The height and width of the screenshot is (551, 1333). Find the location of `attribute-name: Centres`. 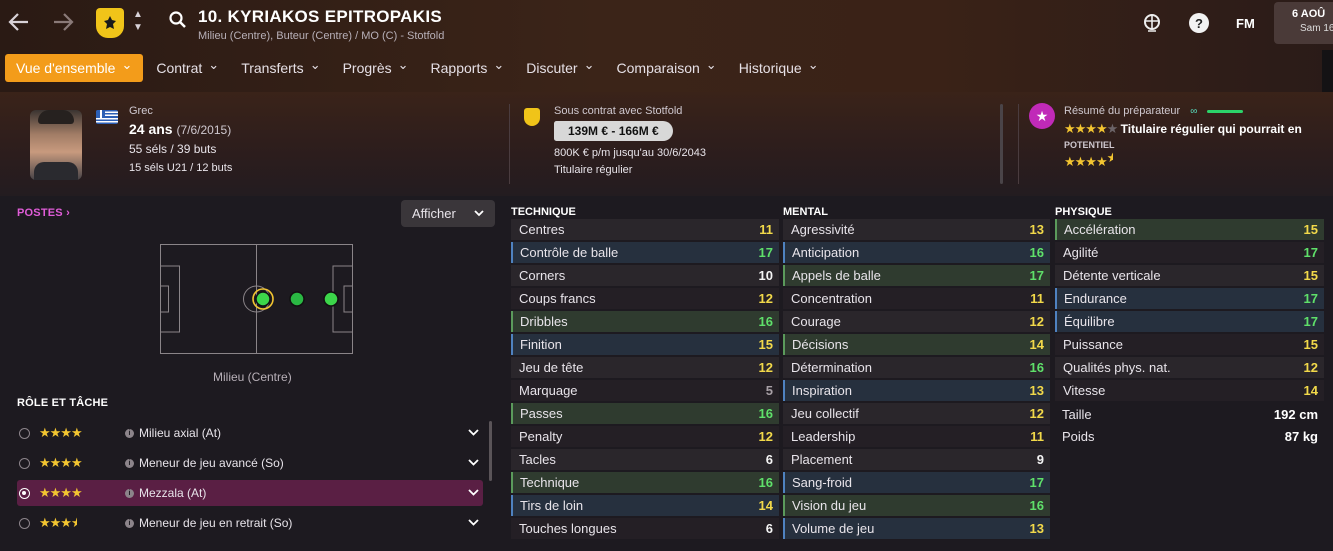

attribute-name: Centres is located at coordinates (542, 229).